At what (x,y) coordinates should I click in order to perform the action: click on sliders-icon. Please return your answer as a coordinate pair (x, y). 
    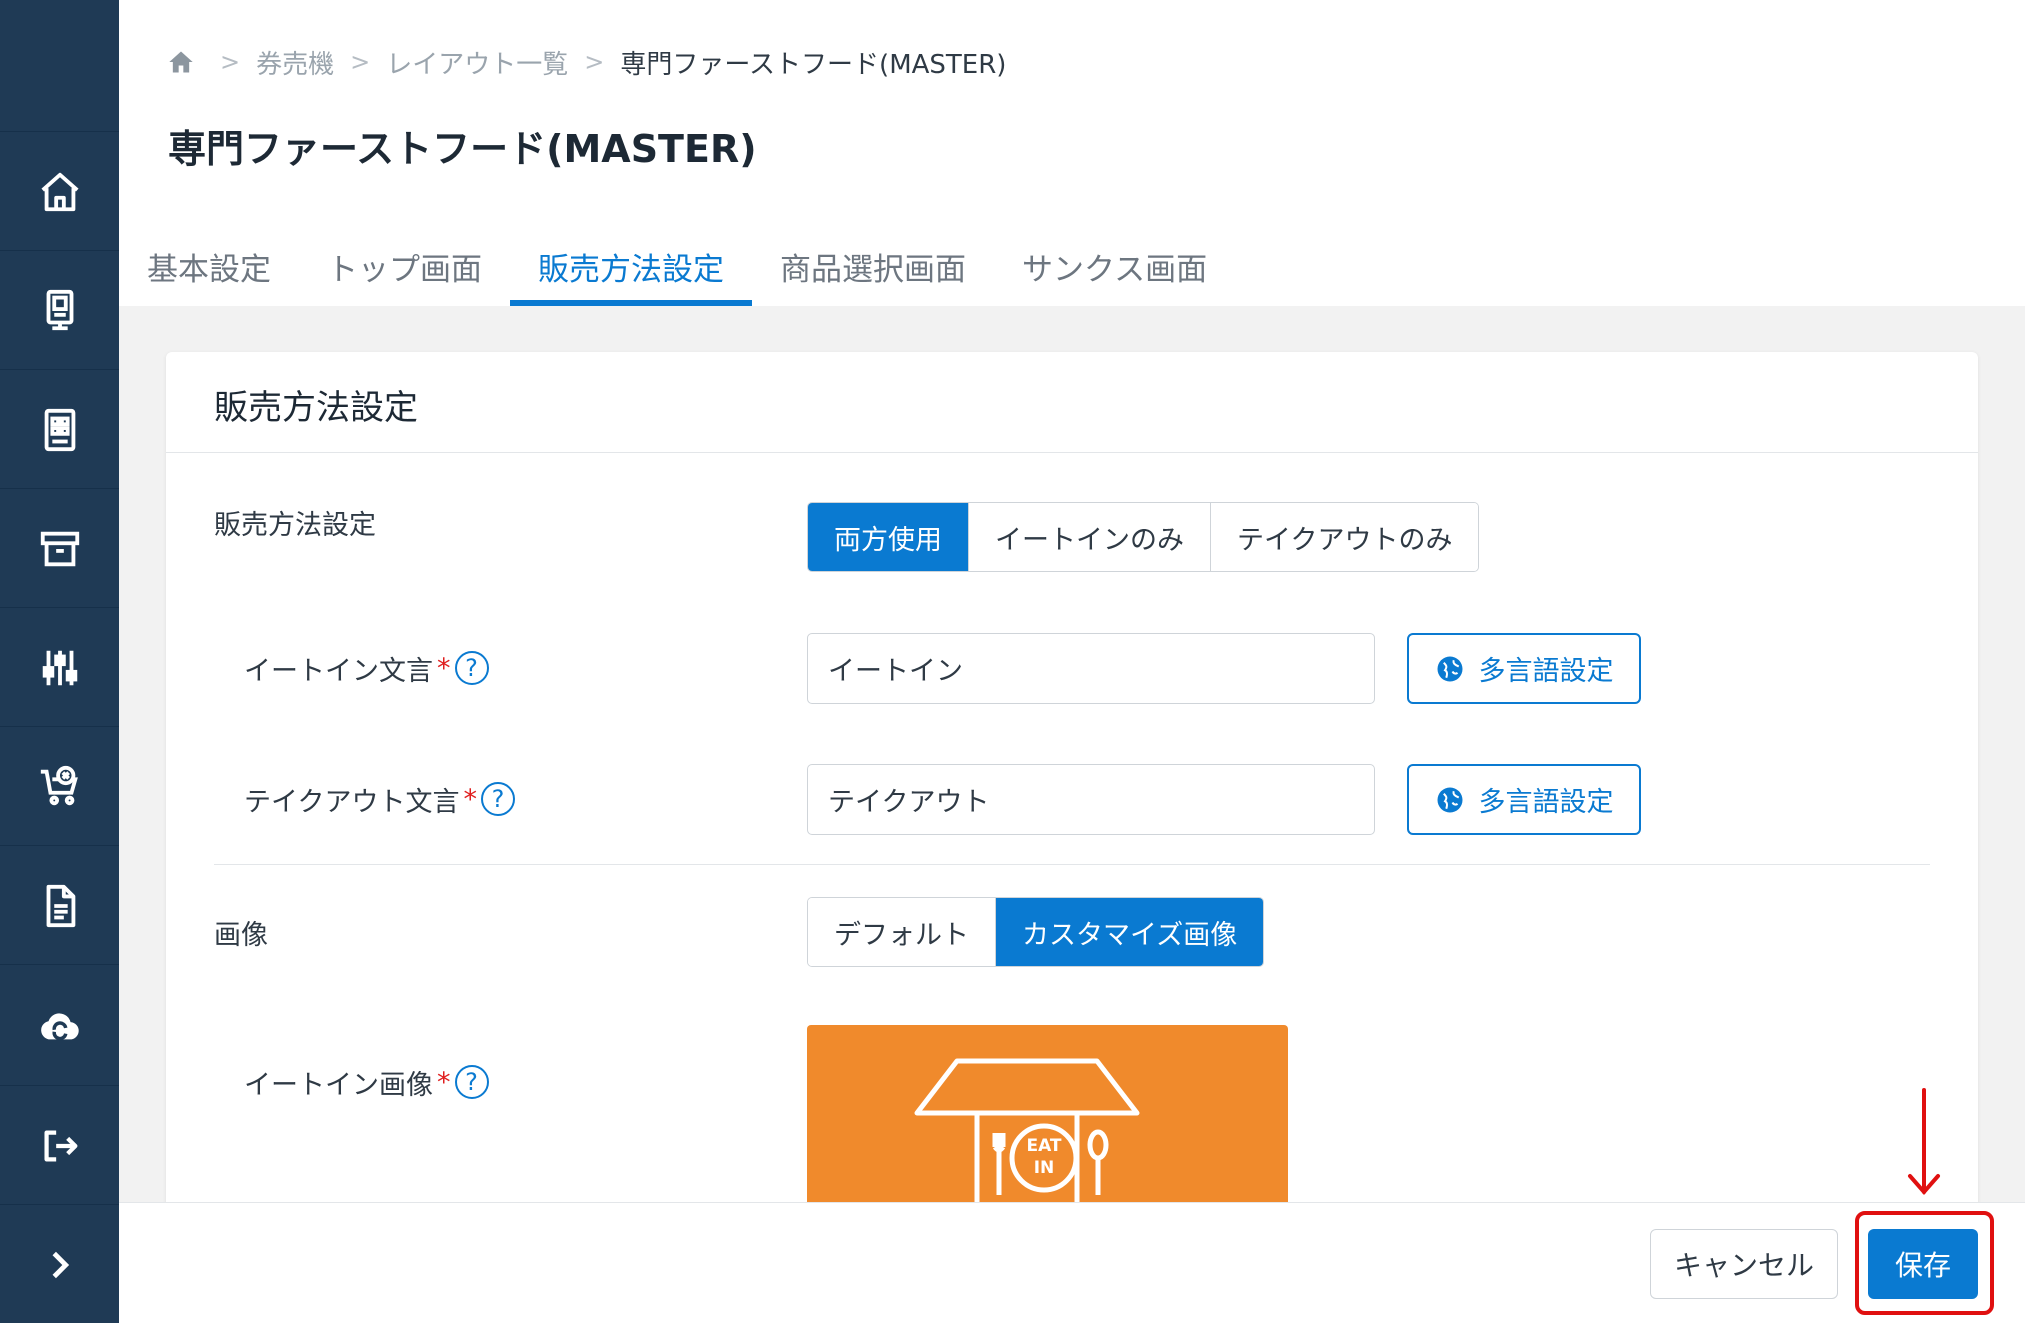
    Looking at the image, I should click on (59, 667).